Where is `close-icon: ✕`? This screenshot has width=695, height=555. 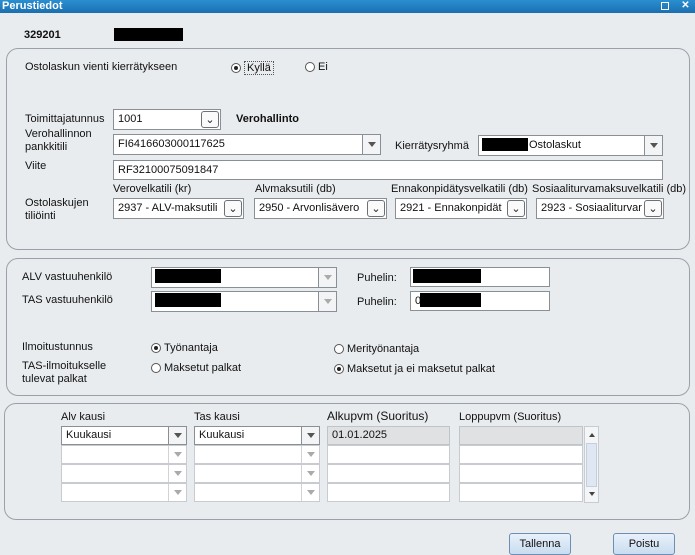
close-icon: ✕ is located at coordinates (685, 6).